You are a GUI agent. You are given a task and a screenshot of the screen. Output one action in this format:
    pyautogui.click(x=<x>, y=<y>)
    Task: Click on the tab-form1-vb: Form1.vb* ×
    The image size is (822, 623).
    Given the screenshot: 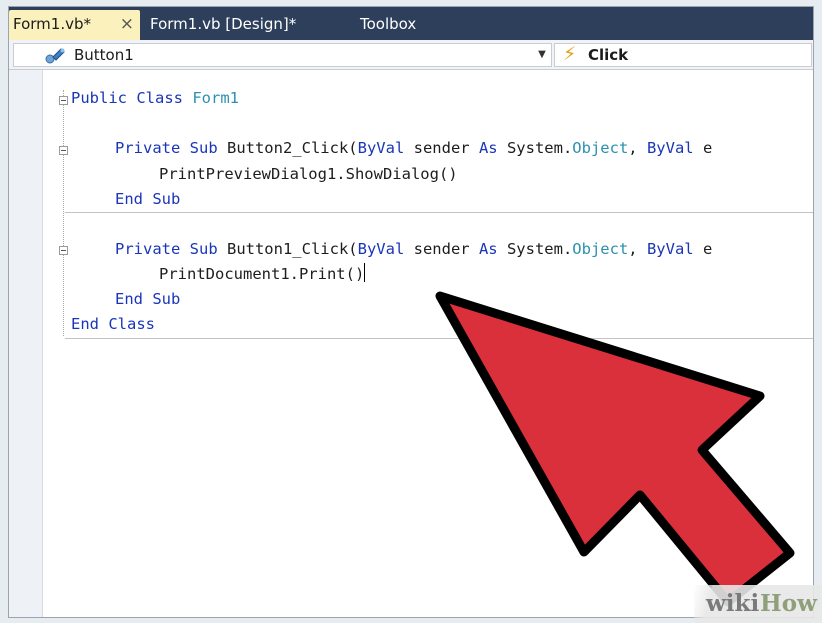 What is the action you would take?
    pyautogui.click(x=74, y=25)
    